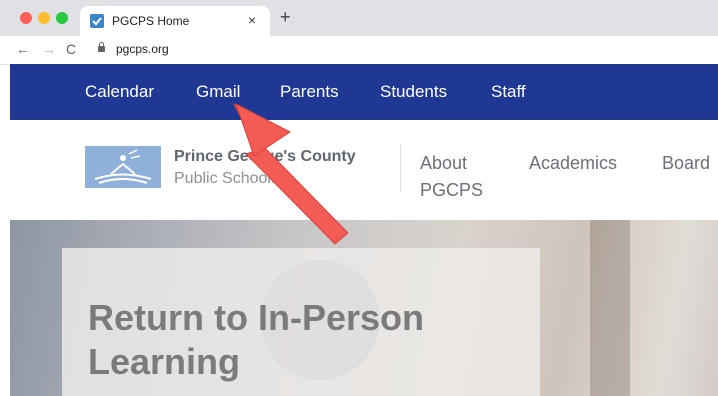  What do you see at coordinates (309, 92) in the screenshot?
I see `utility-link-parents: Parents` at bounding box center [309, 92].